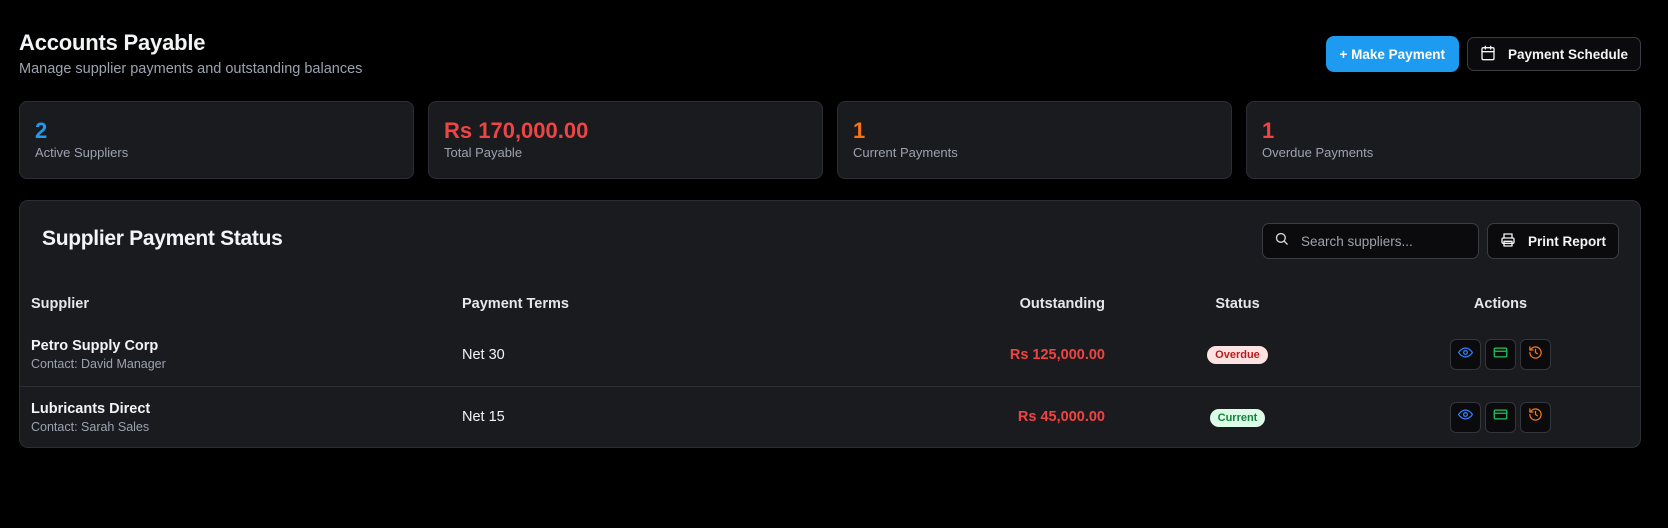 This screenshot has width=1668, height=528. What do you see at coordinates (601, 355) in the screenshot?
I see `terms-cell: Net 30` at bounding box center [601, 355].